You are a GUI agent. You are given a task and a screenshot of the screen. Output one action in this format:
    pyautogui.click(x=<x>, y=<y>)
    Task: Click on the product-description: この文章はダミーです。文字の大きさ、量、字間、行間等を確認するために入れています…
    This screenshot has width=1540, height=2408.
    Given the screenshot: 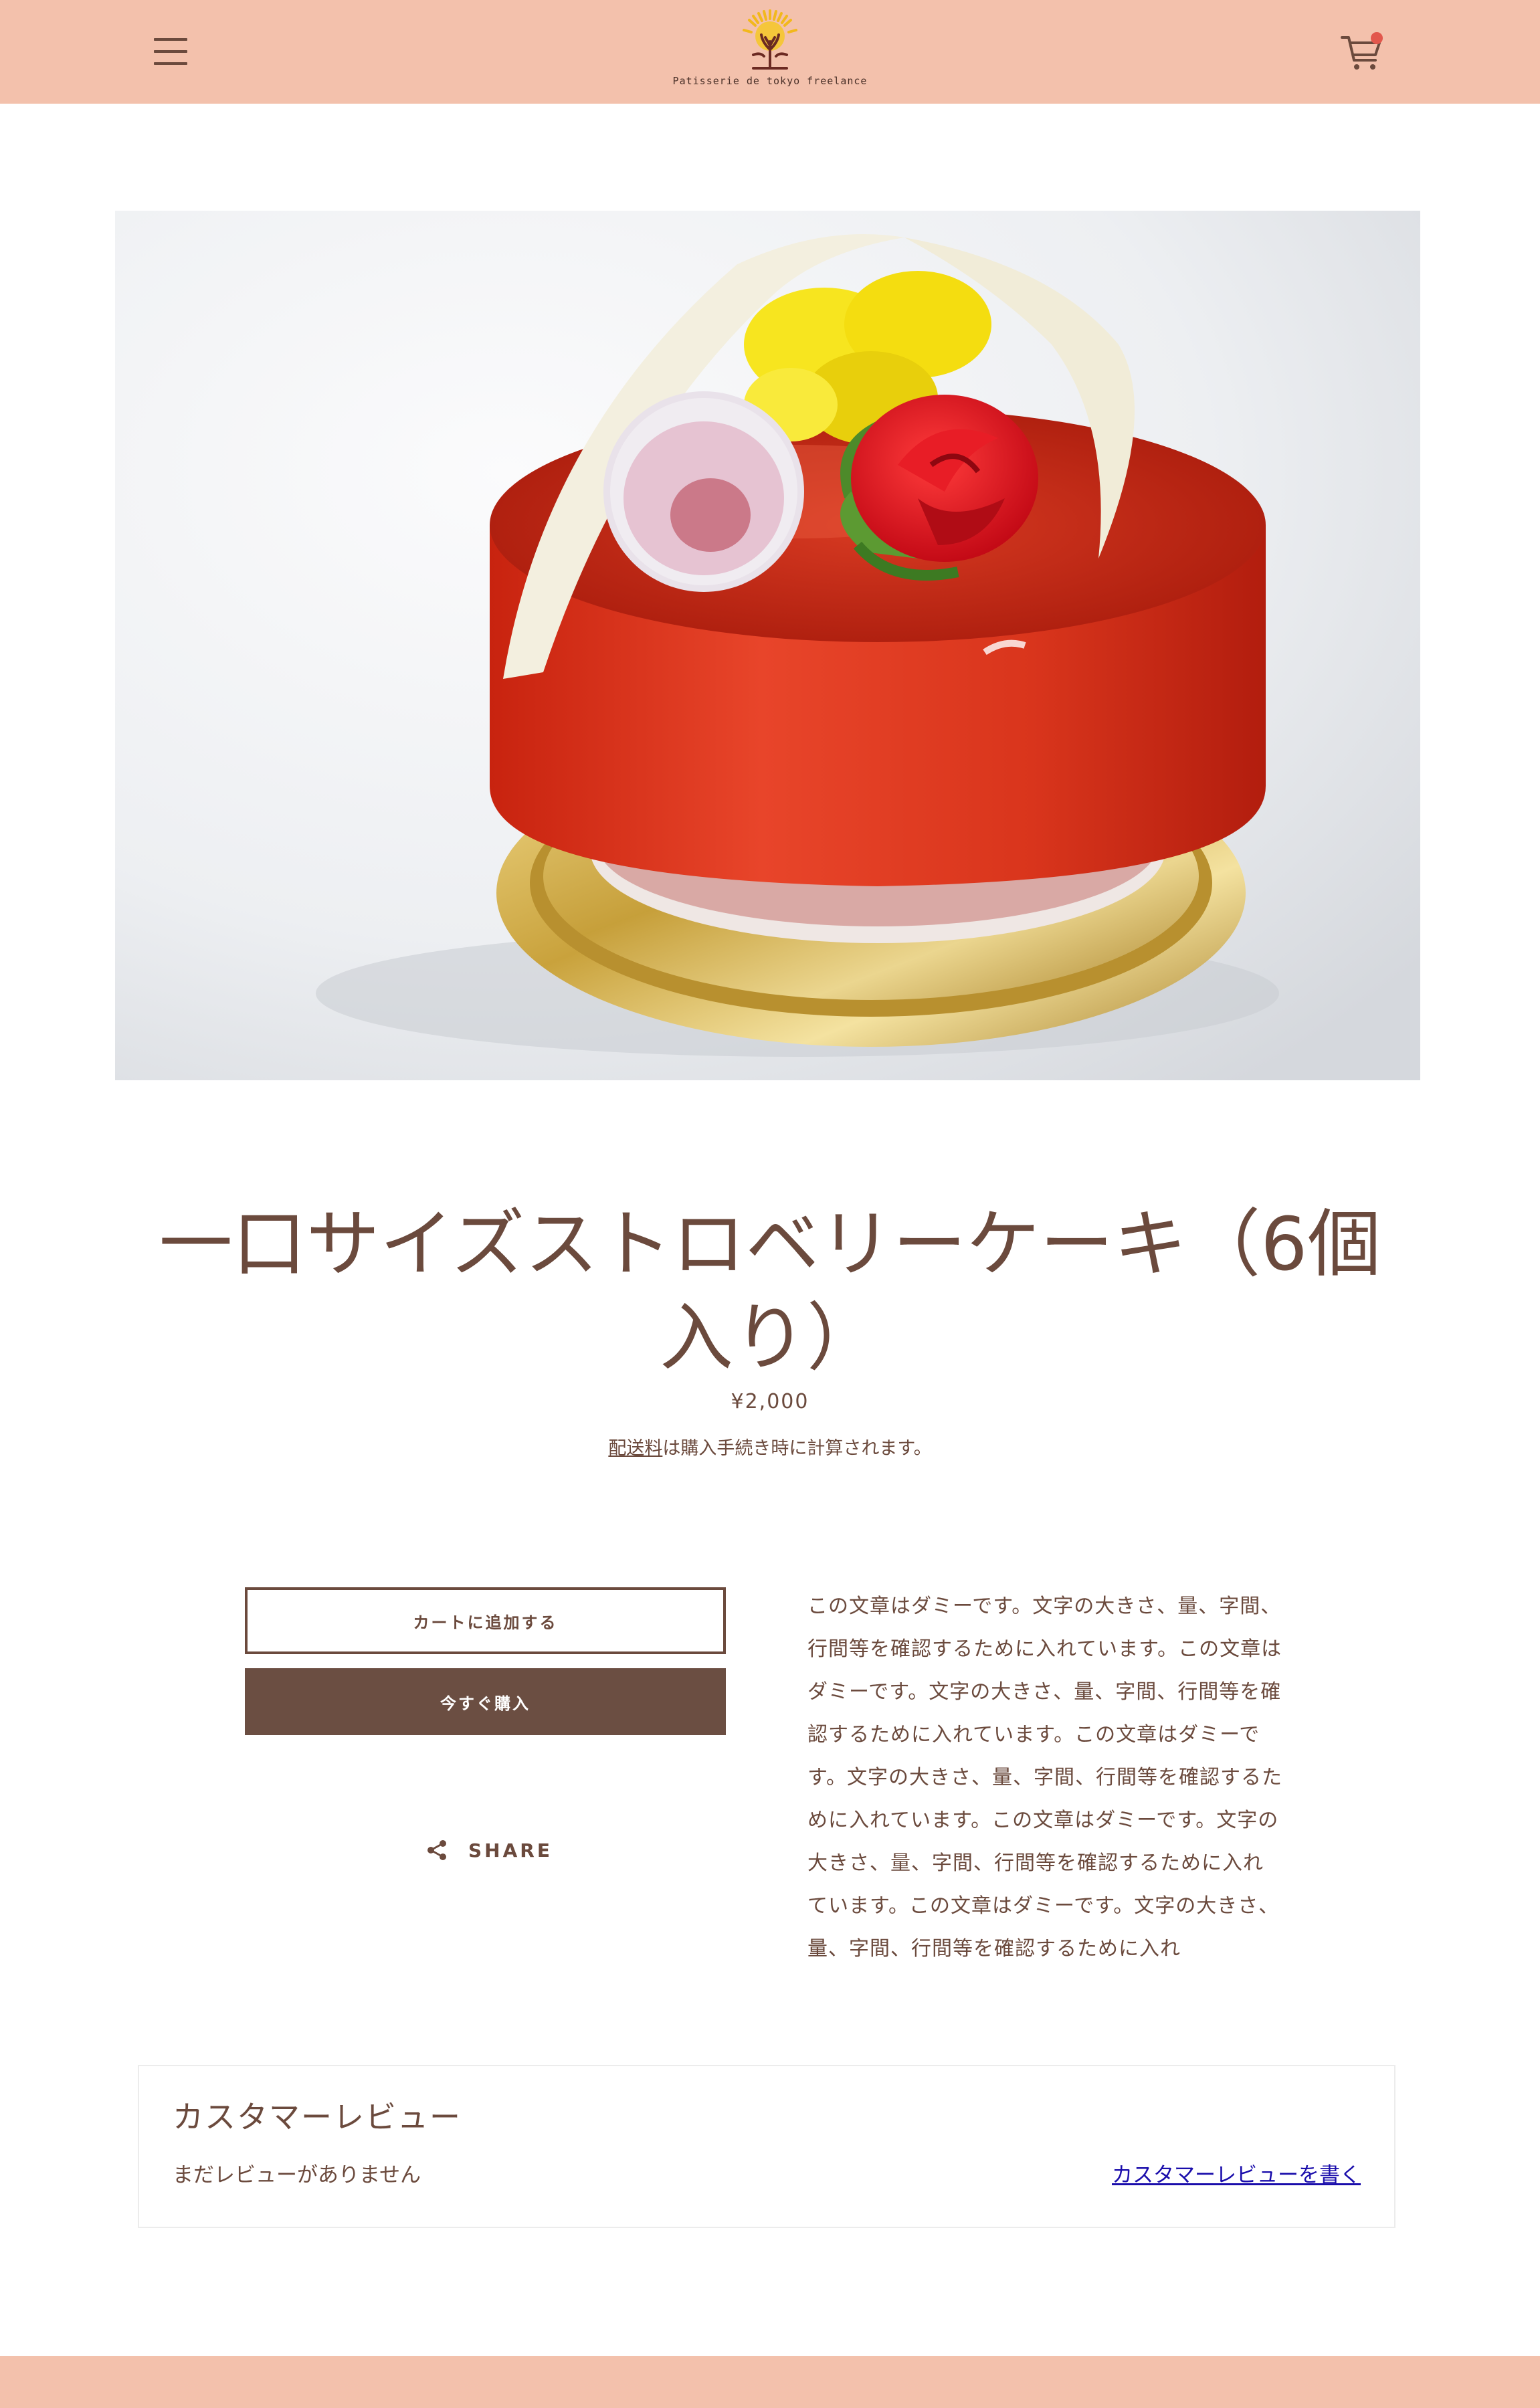 What is the action you would take?
    pyautogui.click(x=1044, y=1778)
    